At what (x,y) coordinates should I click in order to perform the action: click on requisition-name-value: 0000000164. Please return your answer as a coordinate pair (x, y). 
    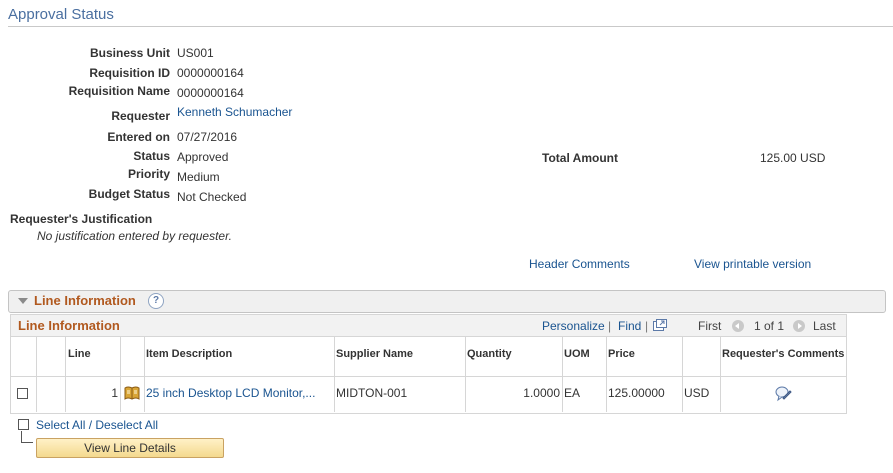
    Looking at the image, I should click on (210, 93).